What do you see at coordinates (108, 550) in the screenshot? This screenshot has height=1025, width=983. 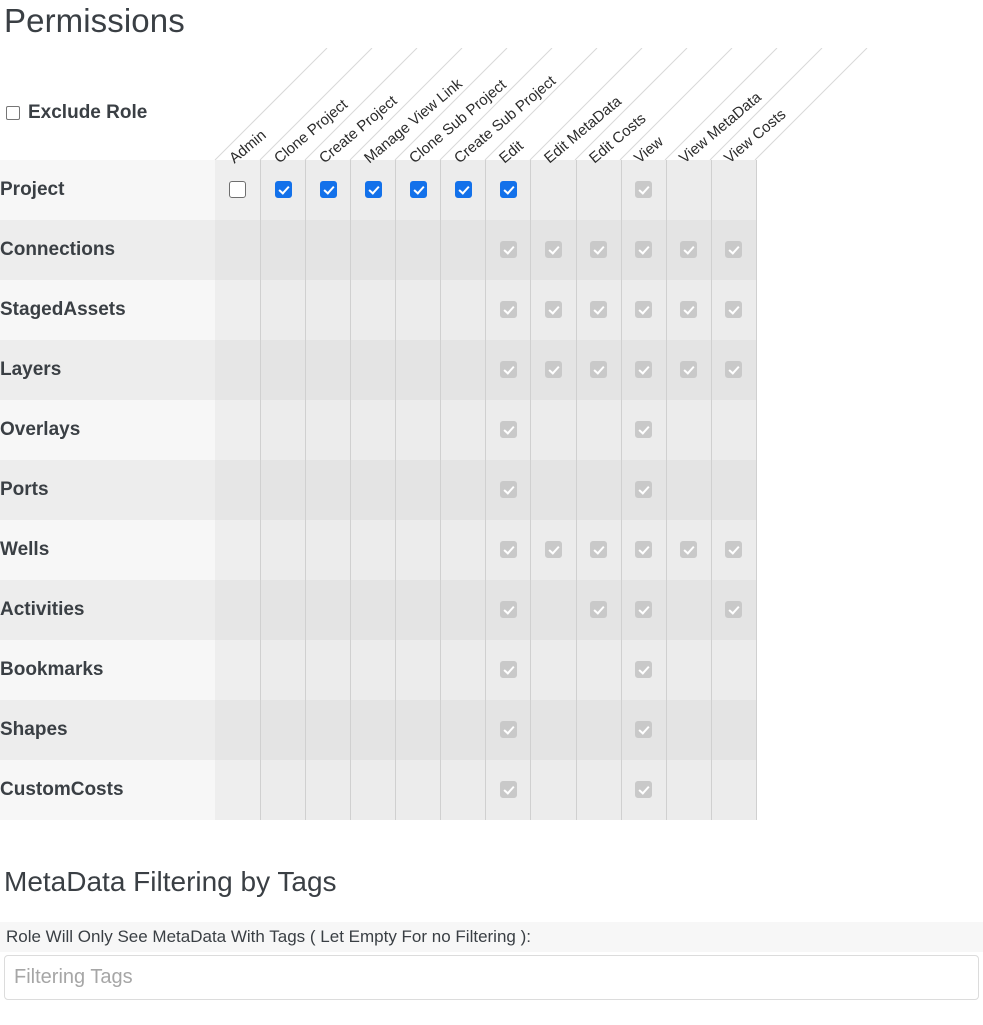 I see `resource-name: Wells` at bounding box center [108, 550].